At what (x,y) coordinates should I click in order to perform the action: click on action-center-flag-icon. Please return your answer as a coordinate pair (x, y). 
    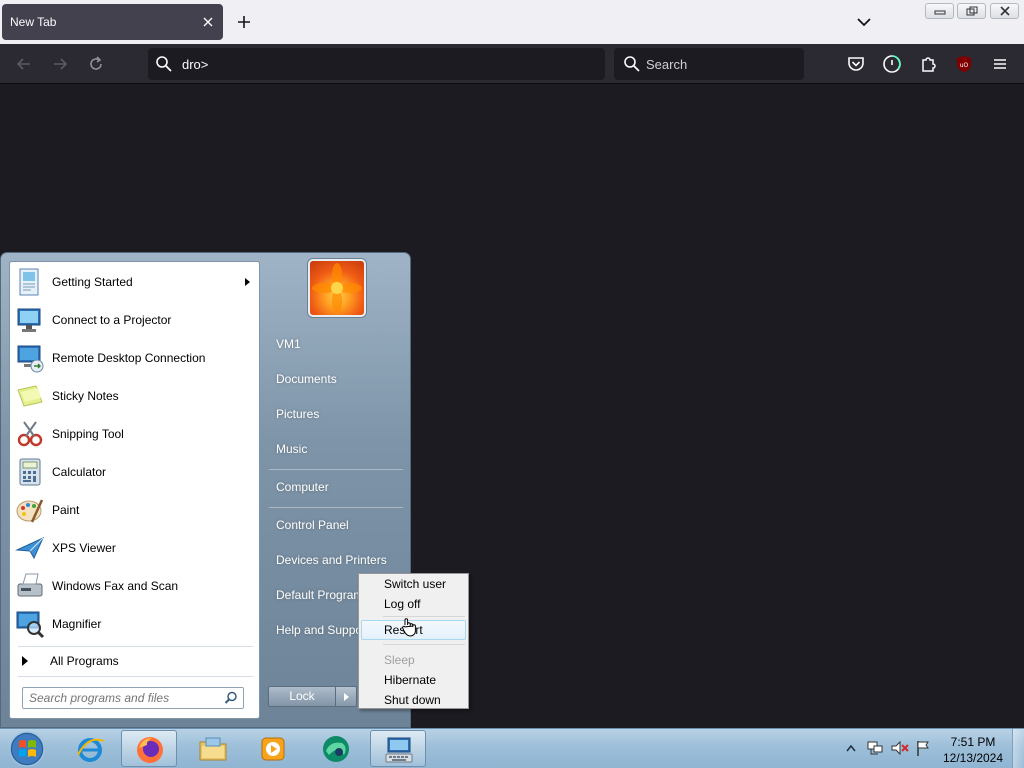
    Looking at the image, I should click on (923, 748).